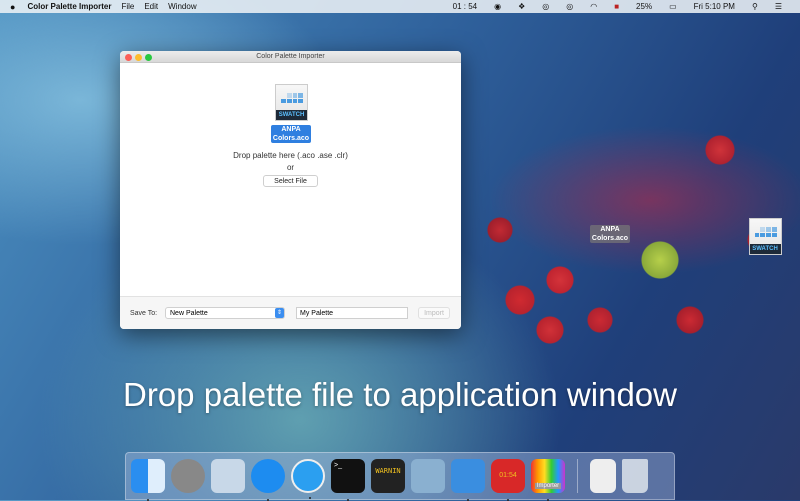 The height and width of the screenshot is (501, 800). Describe the element at coordinates (497, 6) in the screenshot. I see `status-icon: ◉` at that location.